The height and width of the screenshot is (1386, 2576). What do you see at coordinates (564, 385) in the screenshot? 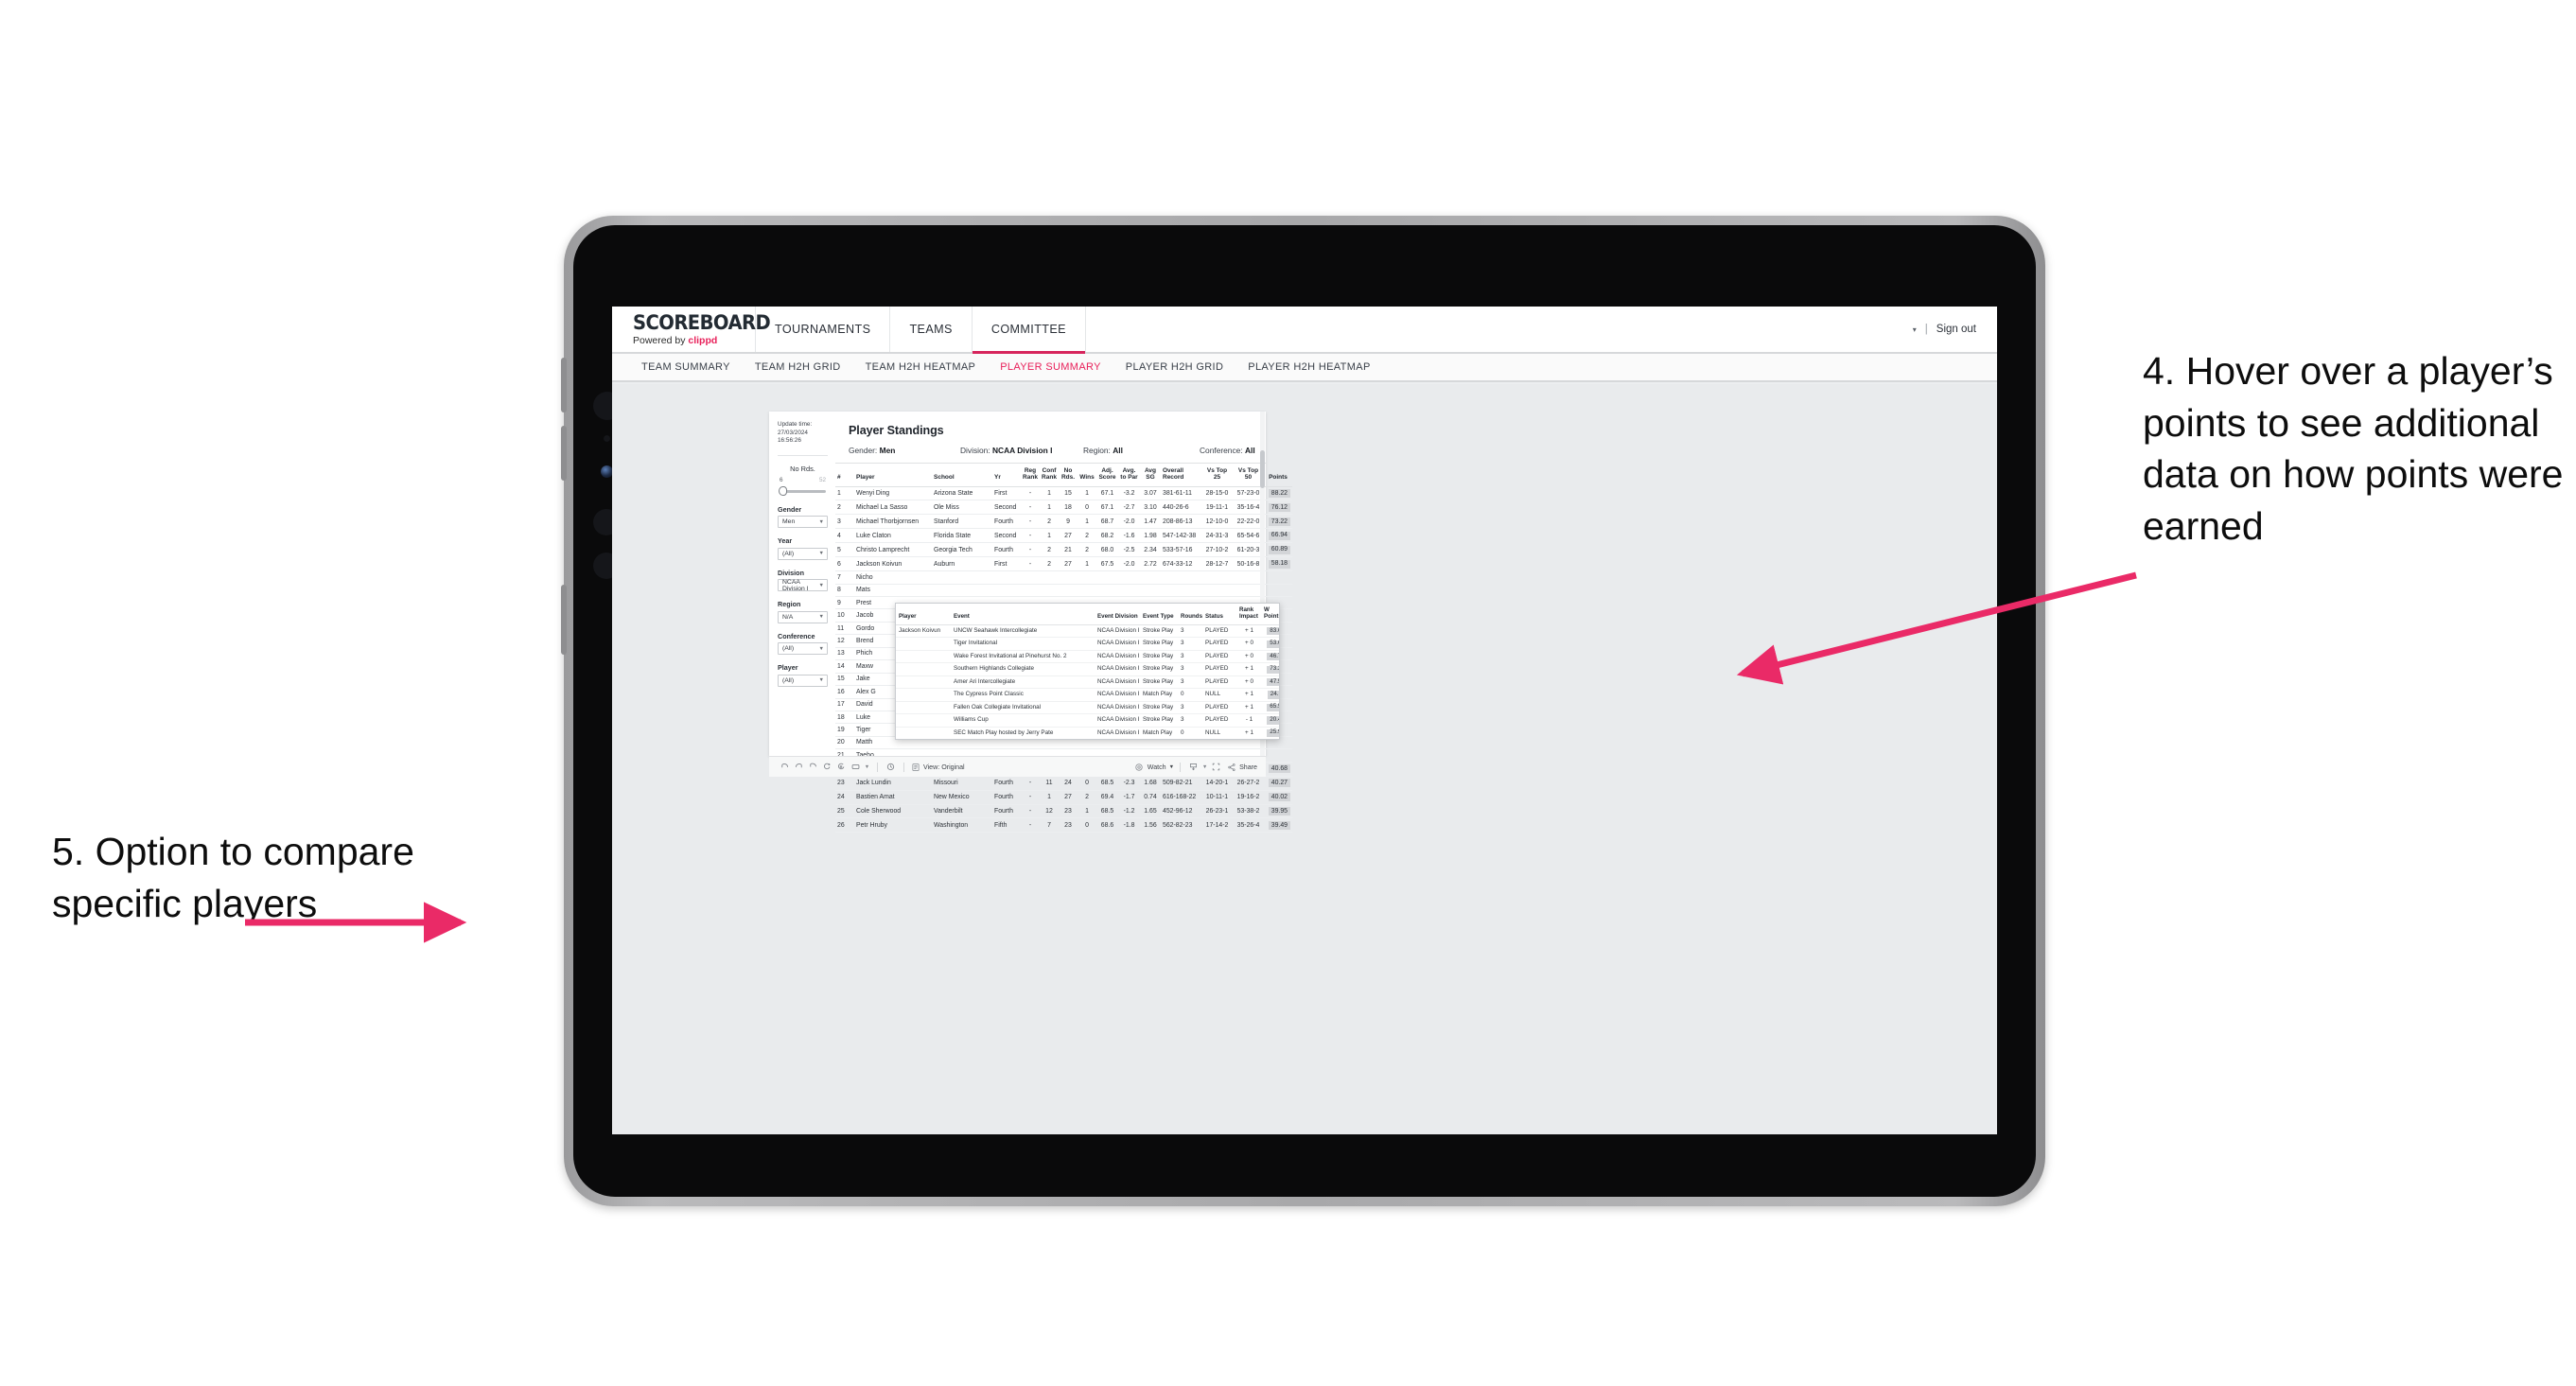
I see `volume-up-button` at bounding box center [564, 385].